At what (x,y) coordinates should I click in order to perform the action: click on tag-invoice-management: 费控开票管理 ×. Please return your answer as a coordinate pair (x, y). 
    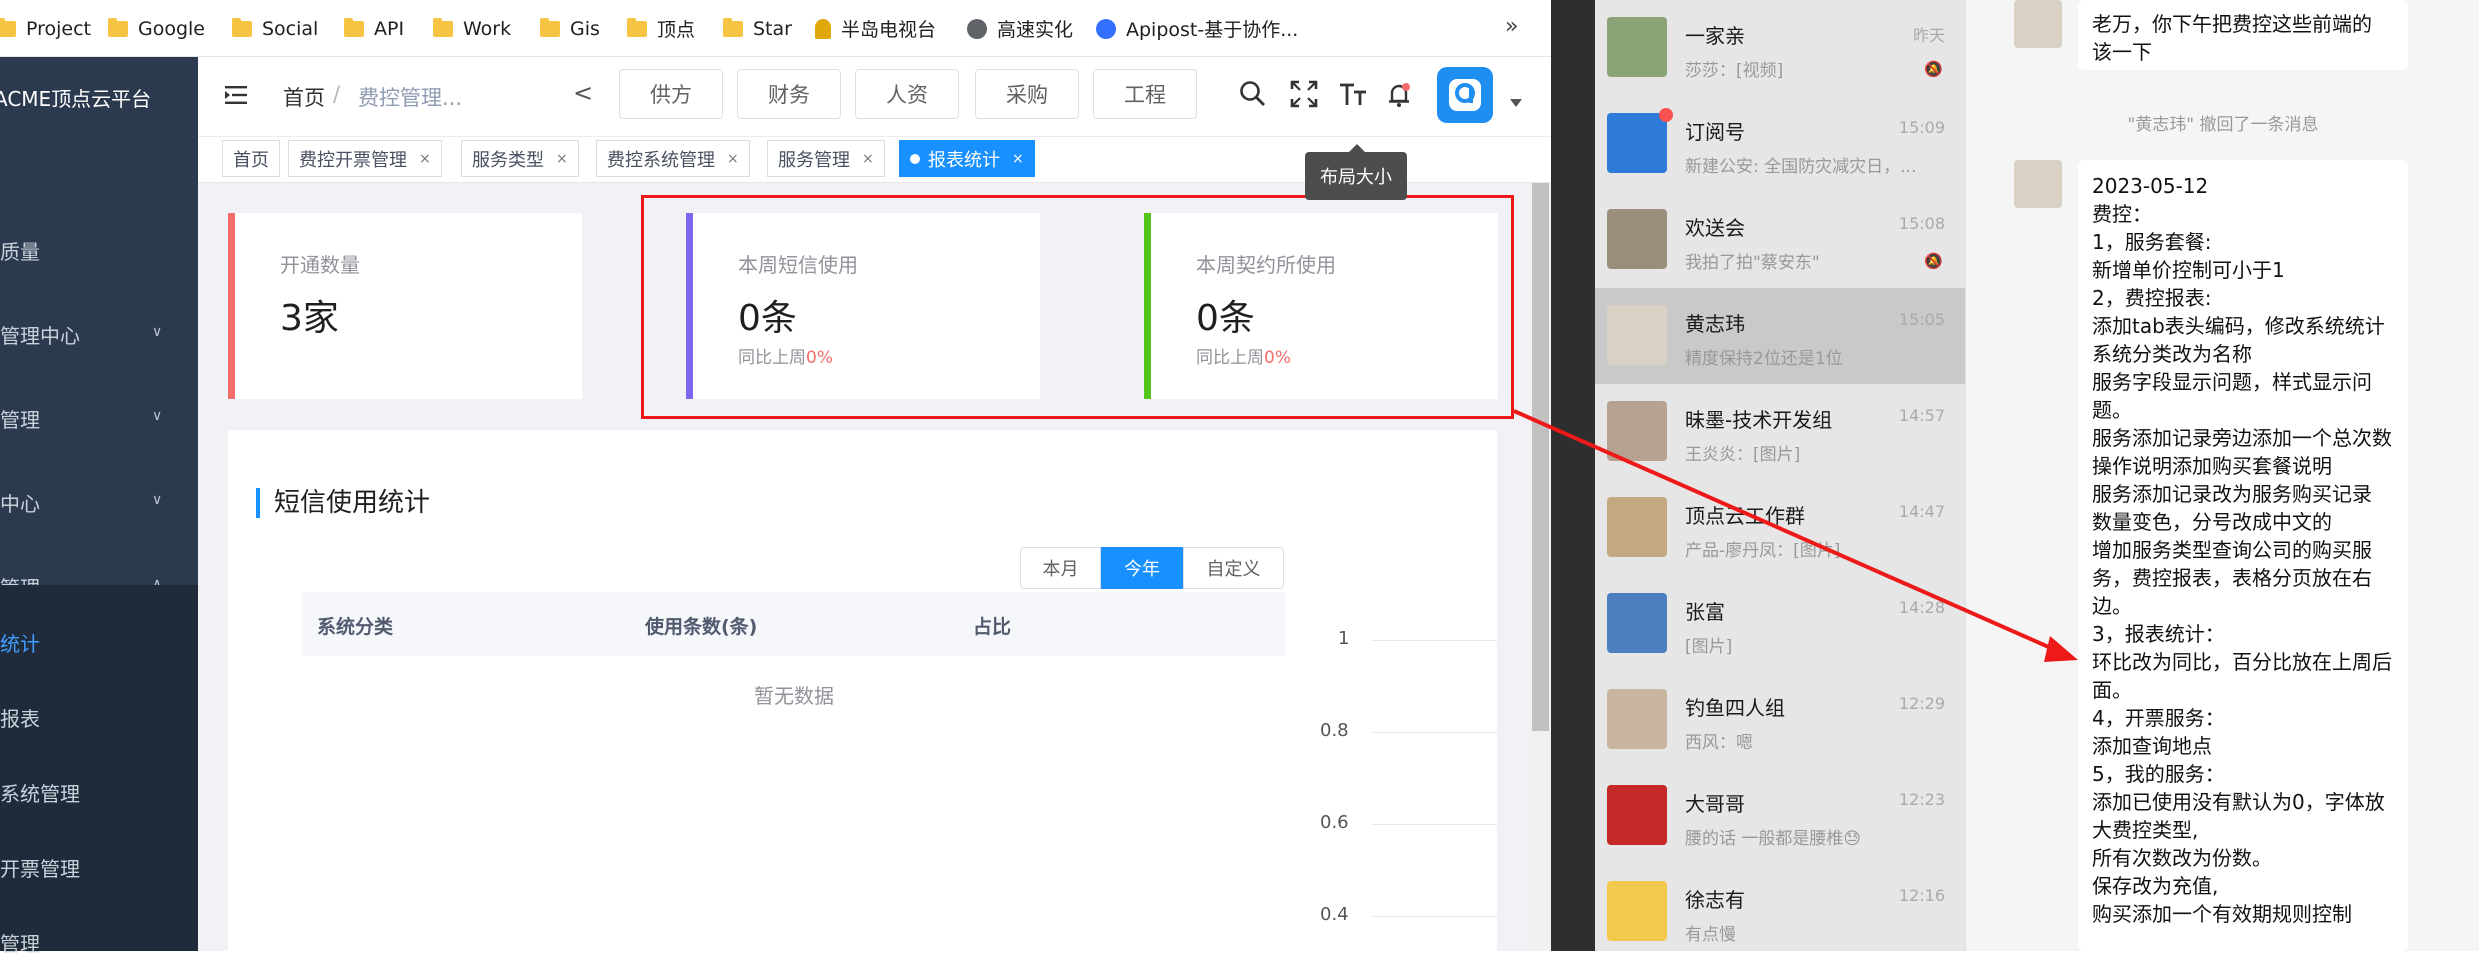
    Looking at the image, I should click on (365, 158).